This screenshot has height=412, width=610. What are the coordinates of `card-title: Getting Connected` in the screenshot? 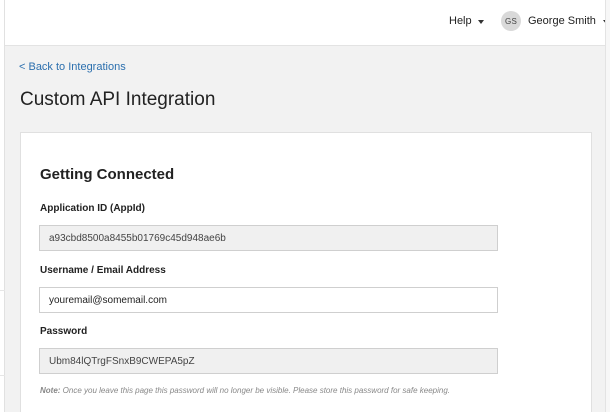 It's located at (107, 174).